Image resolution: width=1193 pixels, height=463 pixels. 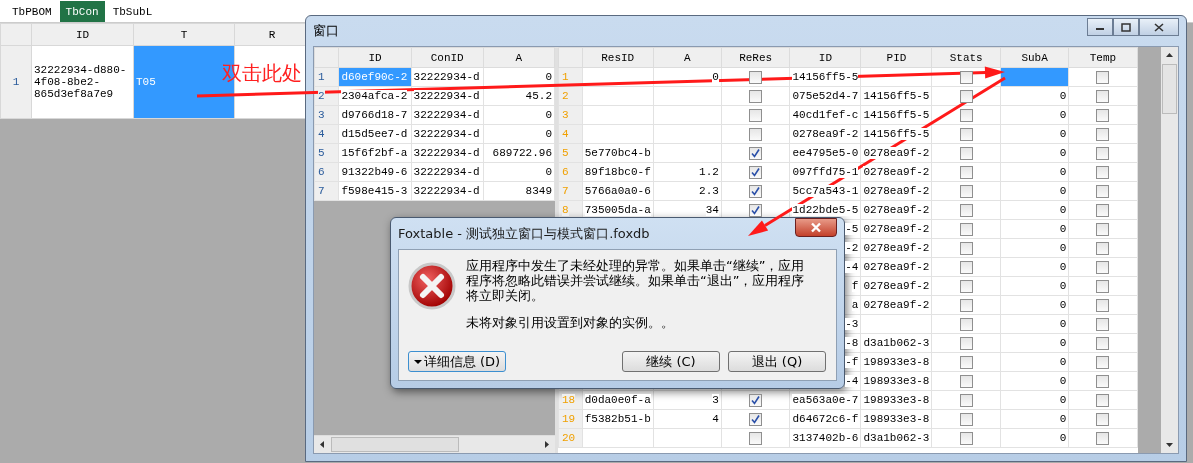 I want to click on details-button: 详细信息 (D), so click(x=457, y=361).